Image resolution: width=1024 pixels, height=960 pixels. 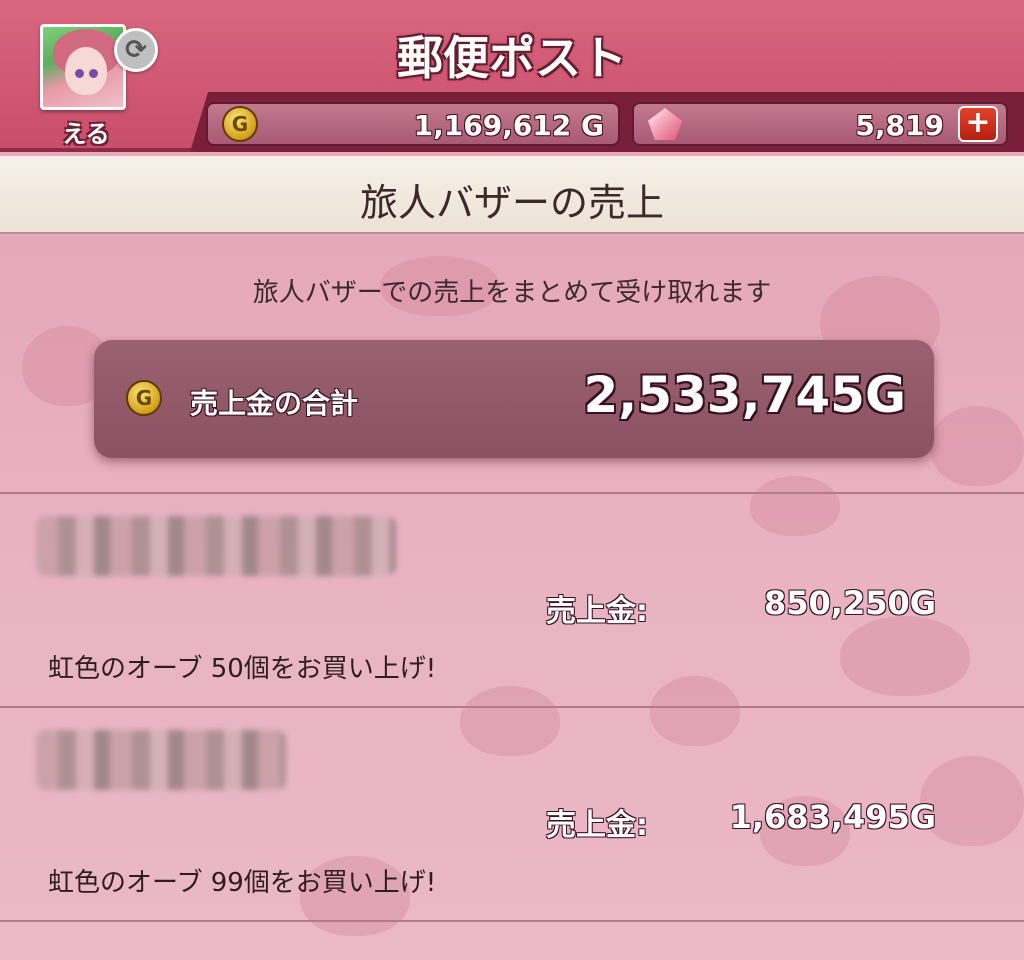 I want to click on sale-amount-value: 1,683,495G, so click(x=832, y=817).